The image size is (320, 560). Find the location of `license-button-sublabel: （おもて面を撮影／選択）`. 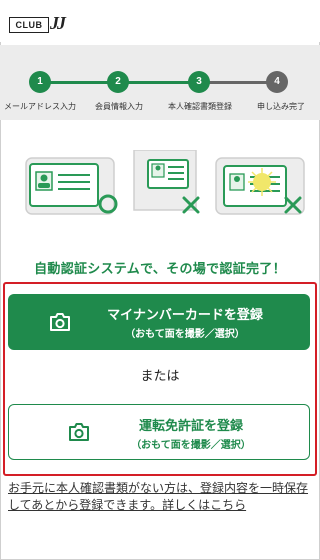

license-button-sublabel: （おもて面を撮影／選択） is located at coordinates (191, 445).